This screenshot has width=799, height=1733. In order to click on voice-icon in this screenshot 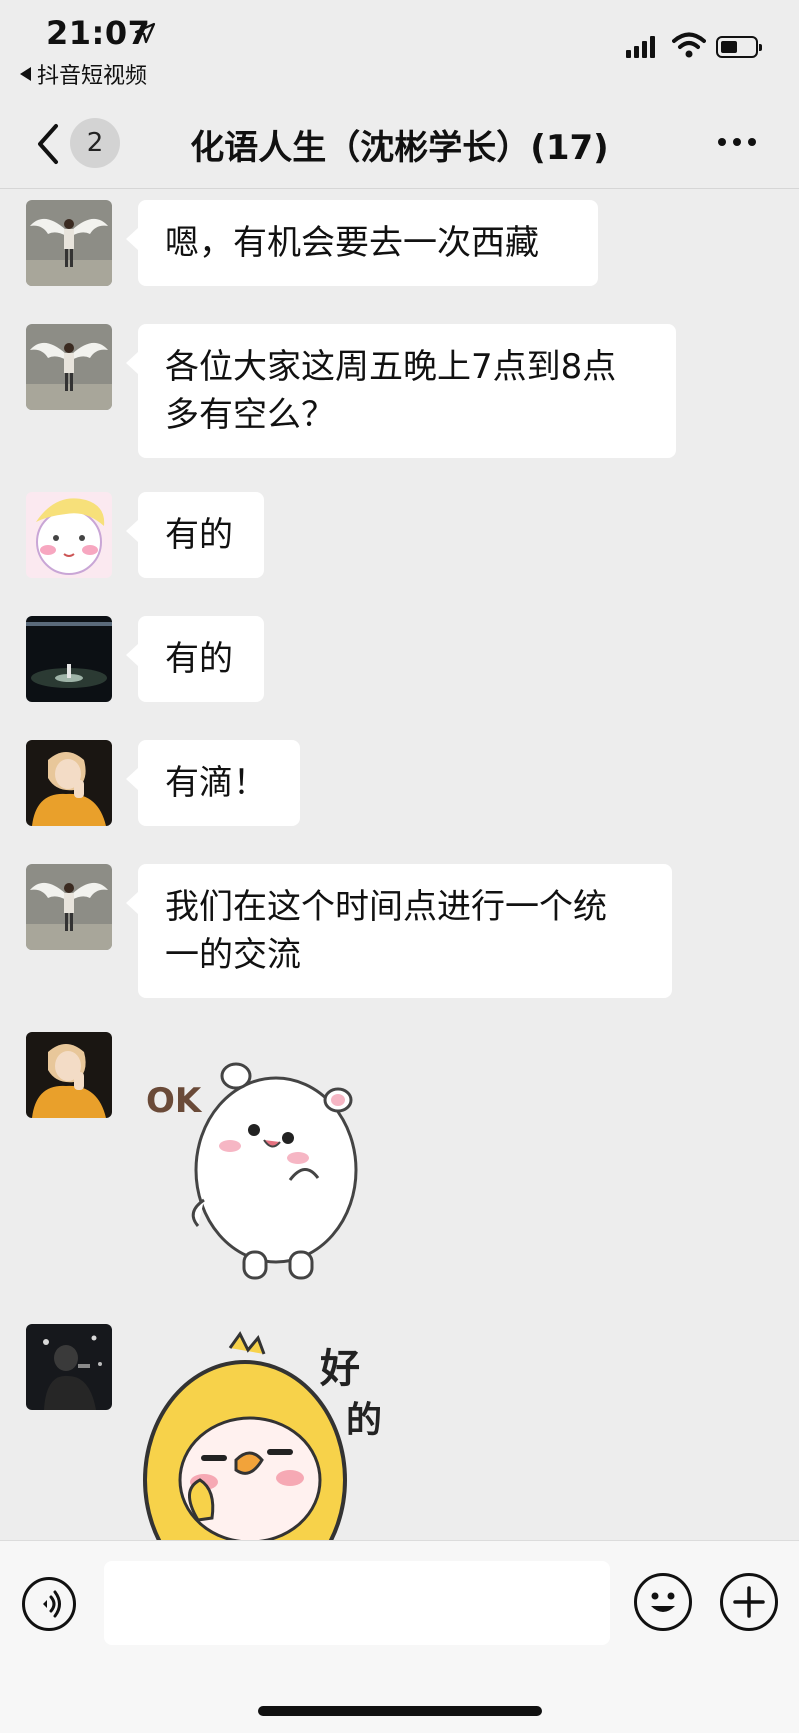, I will do `click(49, 1604)`.